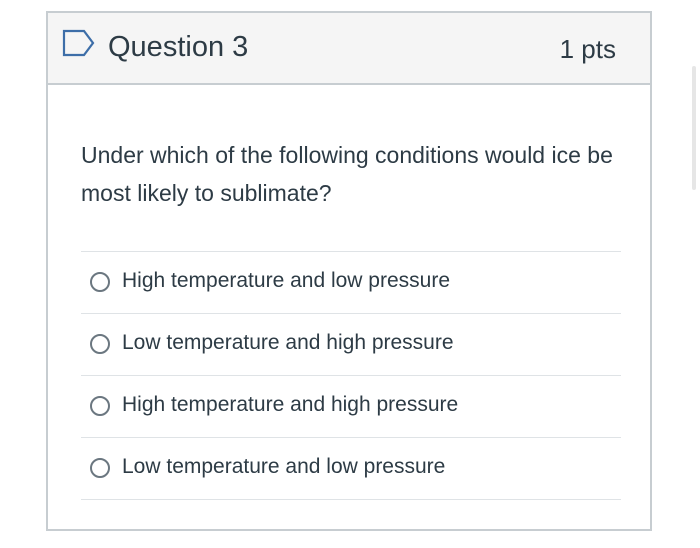 Image resolution: width=700 pixels, height=548 pixels. Describe the element at coordinates (694, 128) in the screenshot. I see `scrollbar` at that location.